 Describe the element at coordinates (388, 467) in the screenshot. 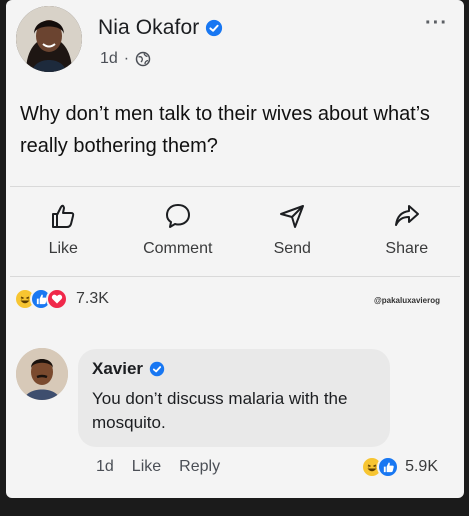

I see `like-reaction-icon` at that location.